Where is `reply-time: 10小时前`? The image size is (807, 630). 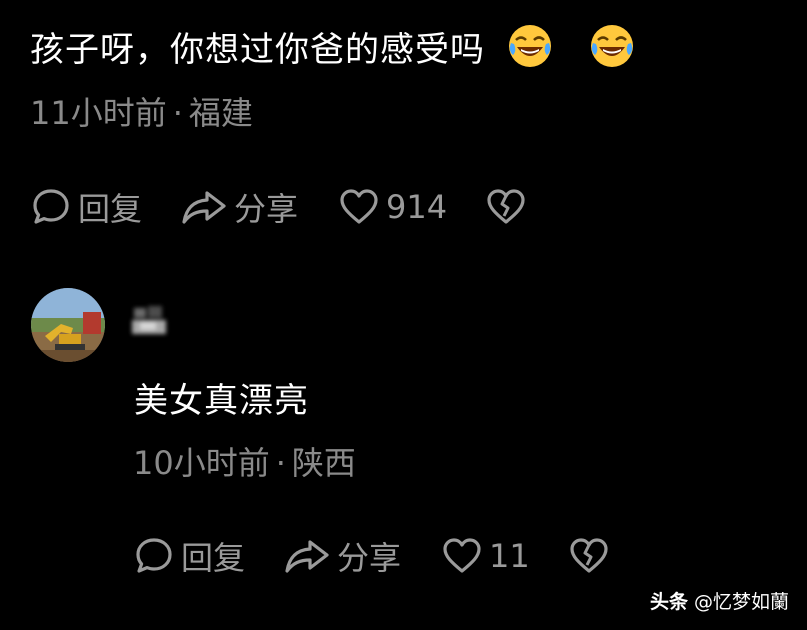
reply-time: 10小时前 is located at coordinates (201, 463).